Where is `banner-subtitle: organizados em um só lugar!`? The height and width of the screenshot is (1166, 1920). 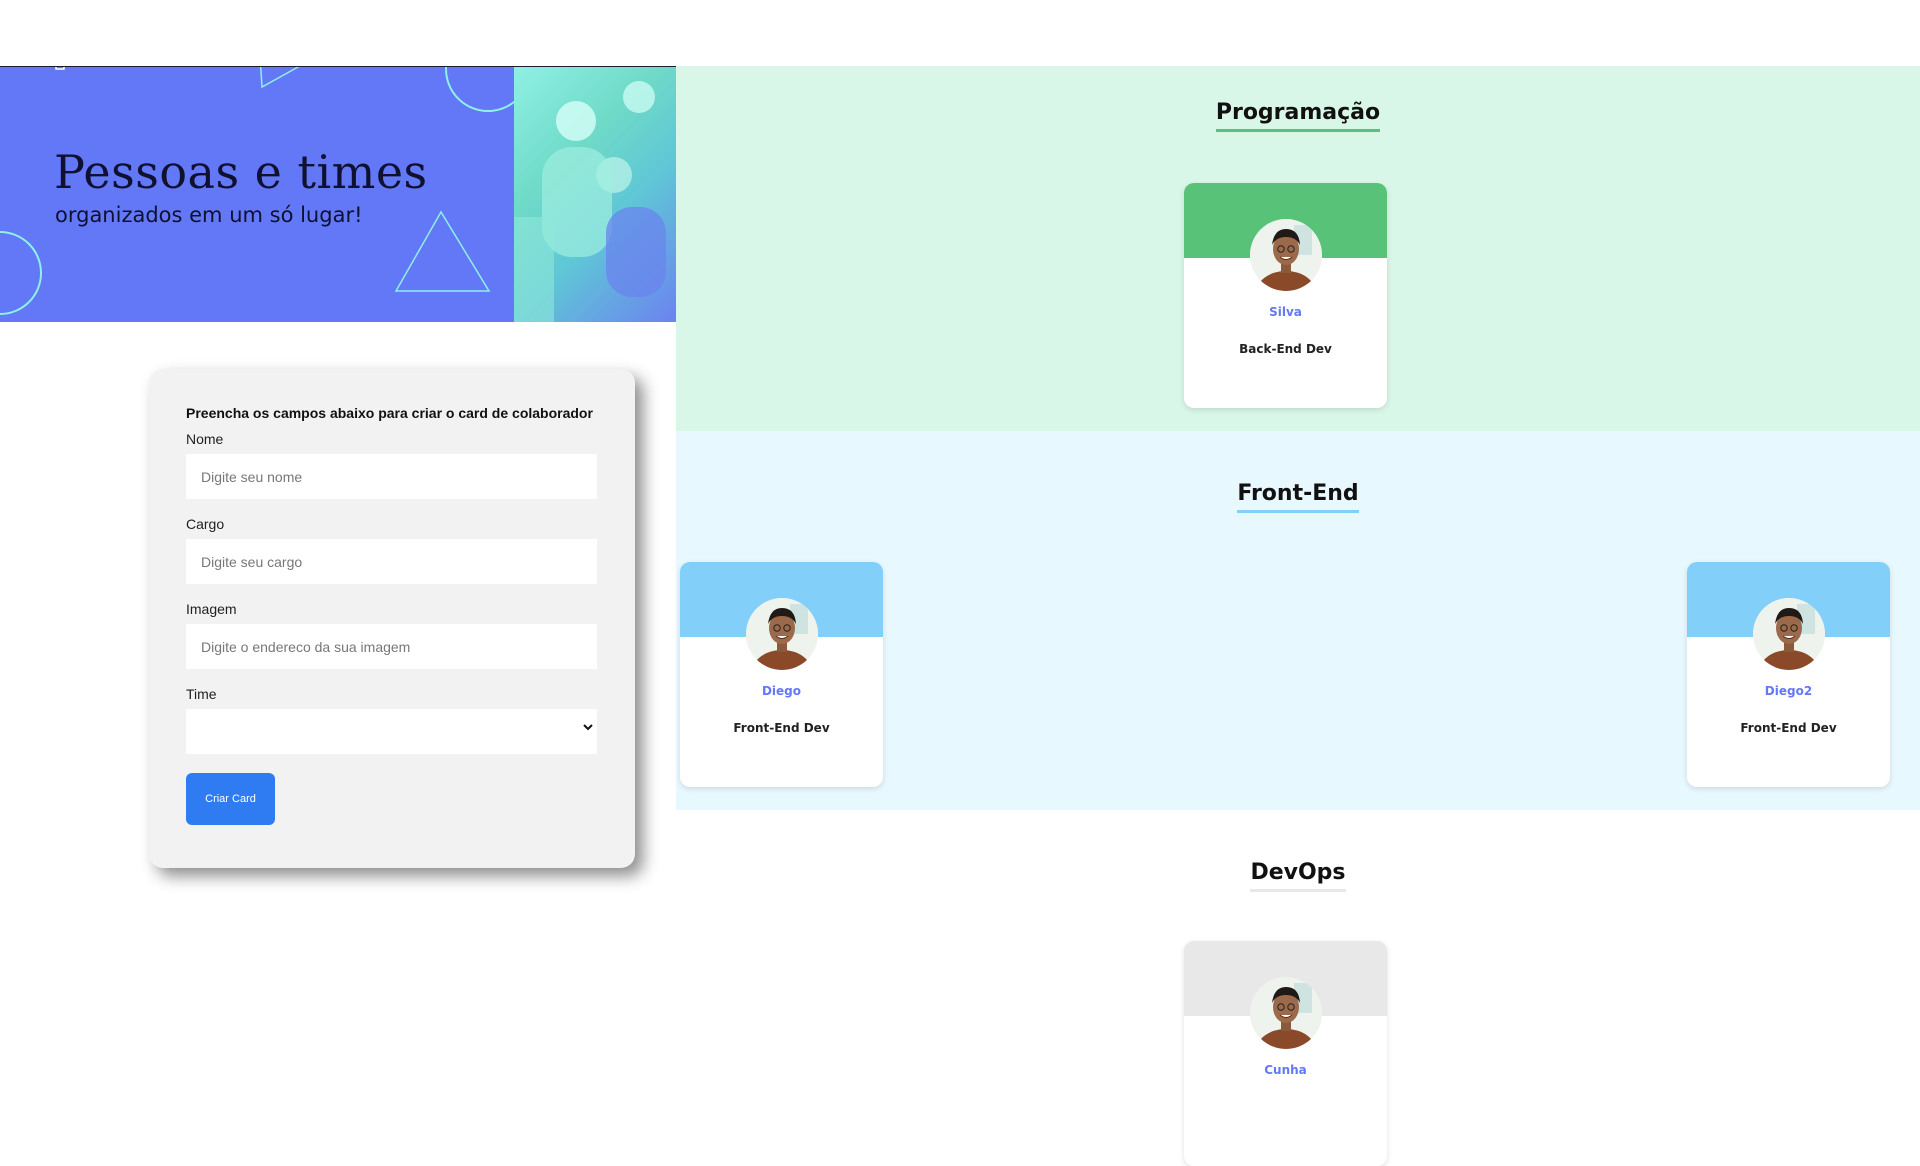 banner-subtitle: organizados em um só lugar! is located at coordinates (209, 215).